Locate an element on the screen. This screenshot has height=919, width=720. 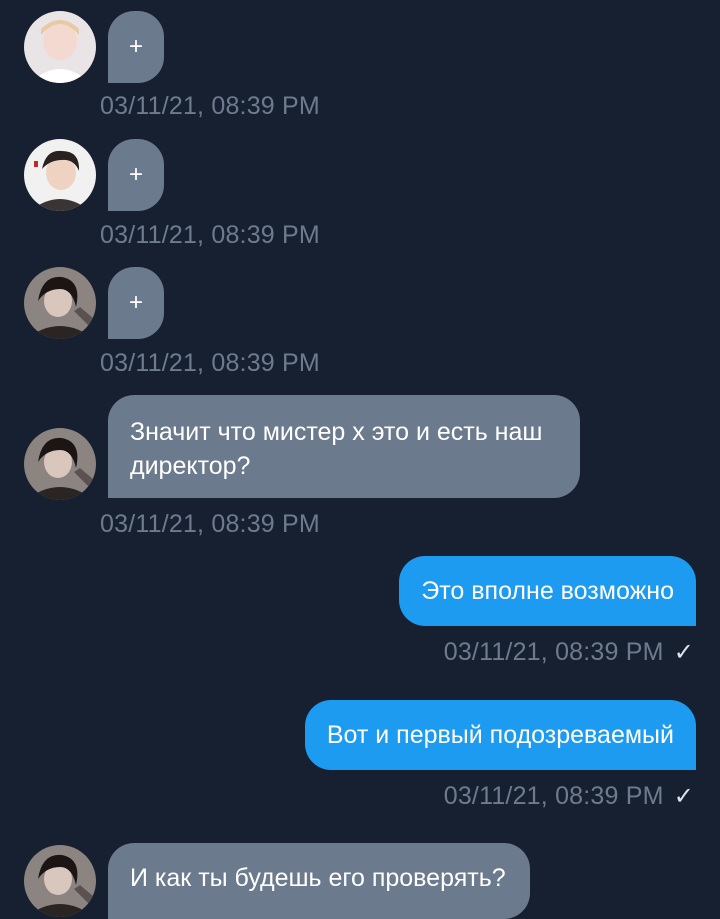
message-bubble: Вот и первый подозреваемый is located at coordinates (500, 735).